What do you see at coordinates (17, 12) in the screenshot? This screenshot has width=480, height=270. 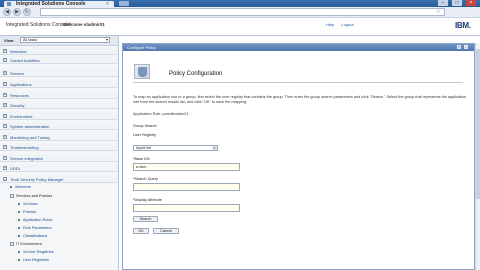 I see `forward-button: ▶` at bounding box center [17, 12].